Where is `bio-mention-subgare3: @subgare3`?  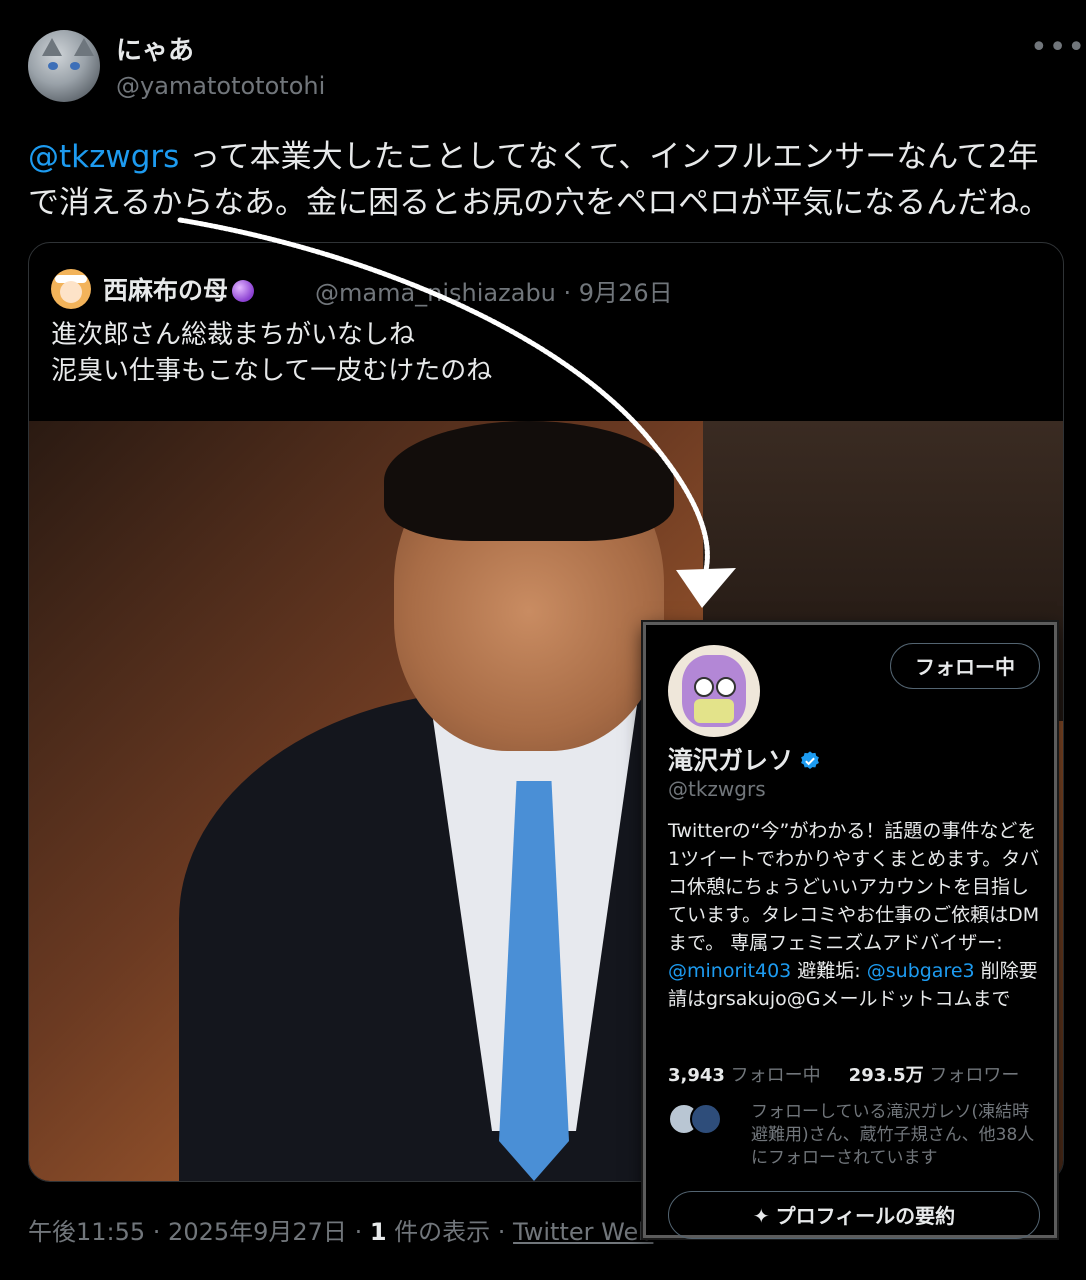
bio-mention-subgare3: @subgare3 is located at coordinates (921, 971).